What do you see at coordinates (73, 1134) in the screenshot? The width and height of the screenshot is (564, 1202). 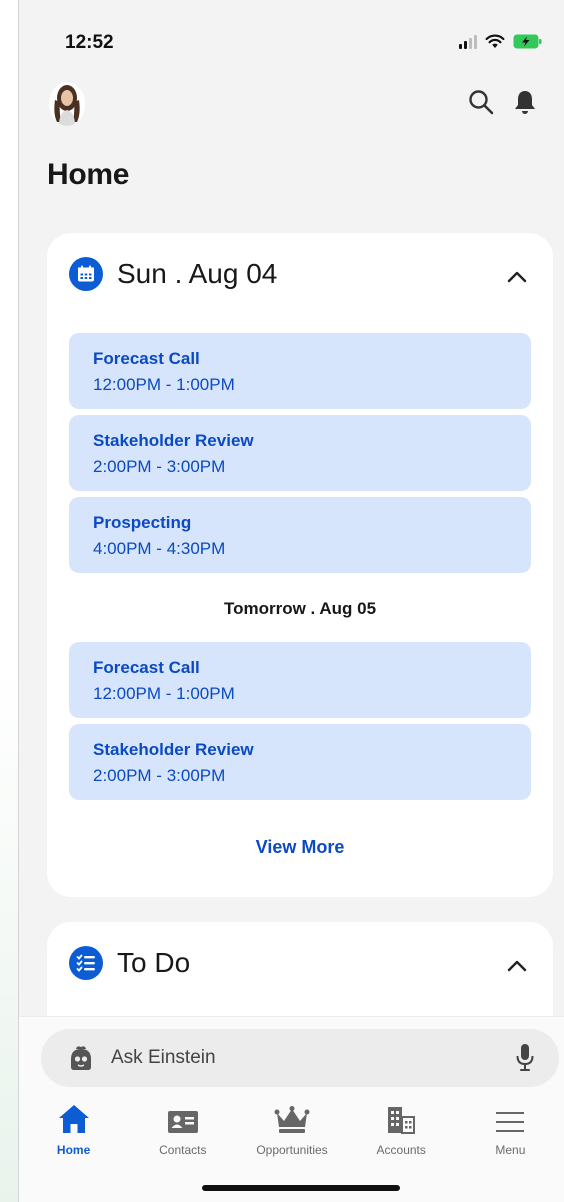 I see `tab-home: Home` at bounding box center [73, 1134].